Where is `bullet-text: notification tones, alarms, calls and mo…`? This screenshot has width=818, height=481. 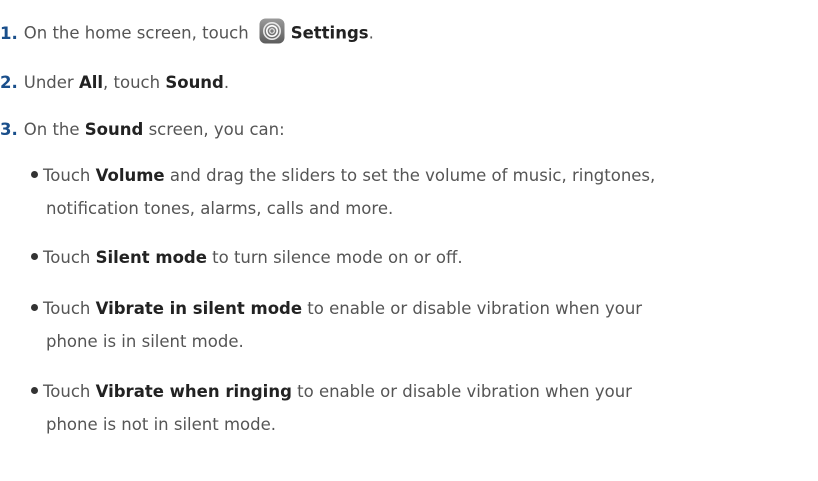 bullet-text: notification tones, alarms, calls and mo… is located at coordinates (220, 208).